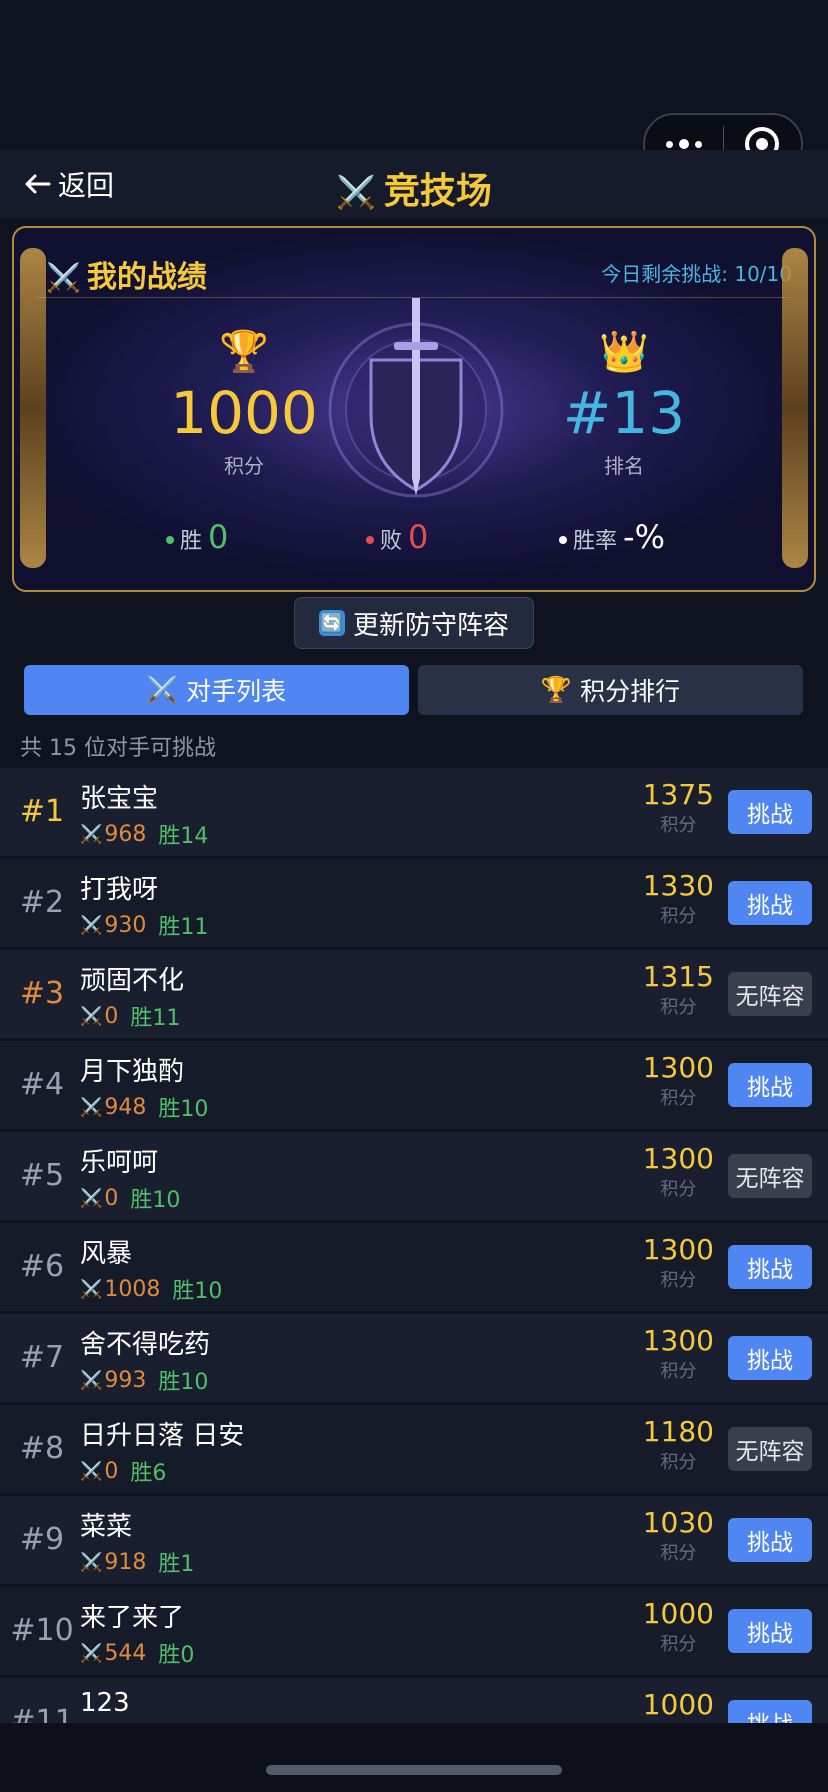 Image resolution: width=828 pixels, height=1792 pixels. What do you see at coordinates (216, 690) in the screenshot?
I see `tab-opponents: ⚔️ 对手列表` at bounding box center [216, 690].